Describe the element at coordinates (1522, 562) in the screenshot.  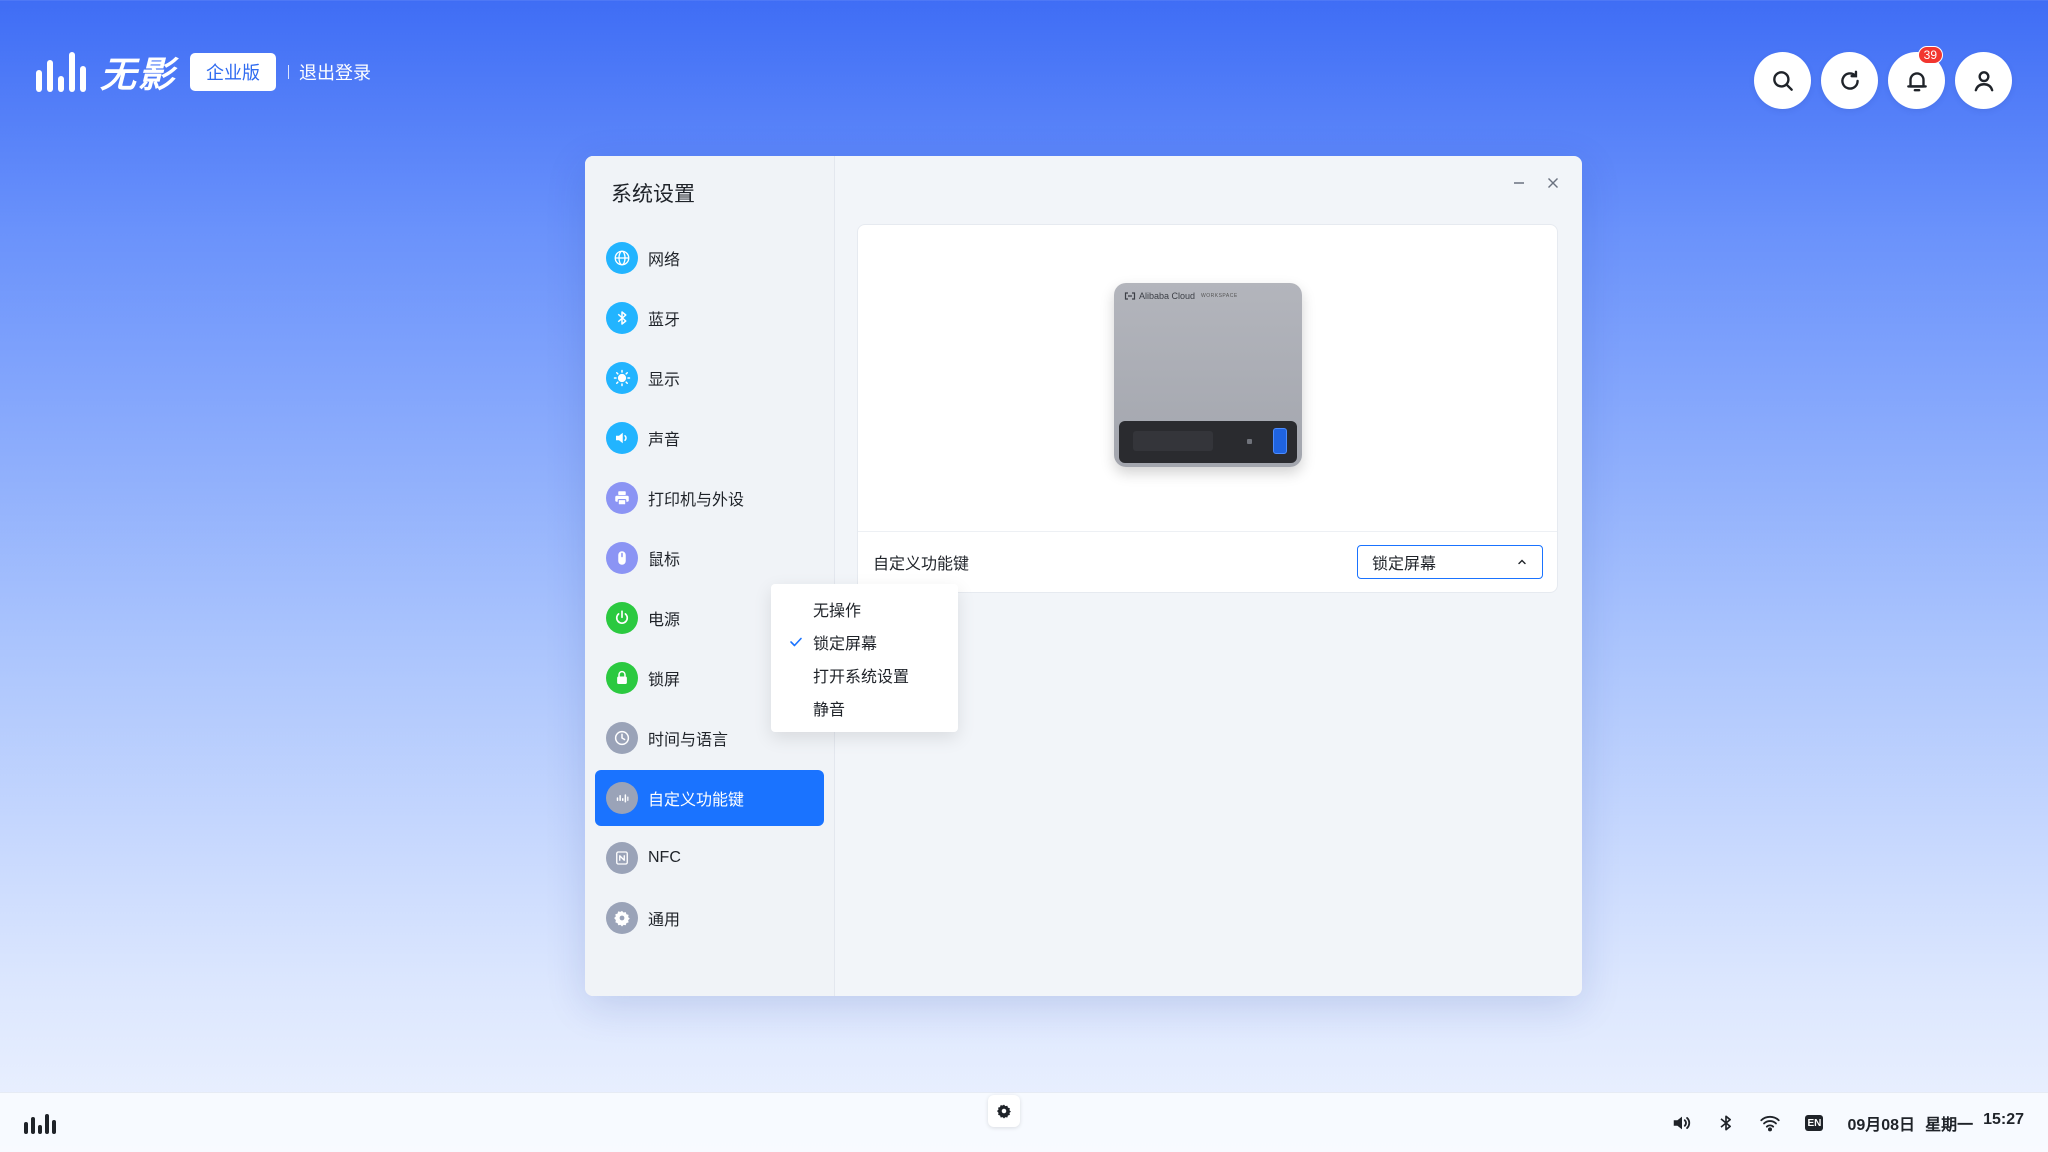
I see `chevron-up-icon` at that location.